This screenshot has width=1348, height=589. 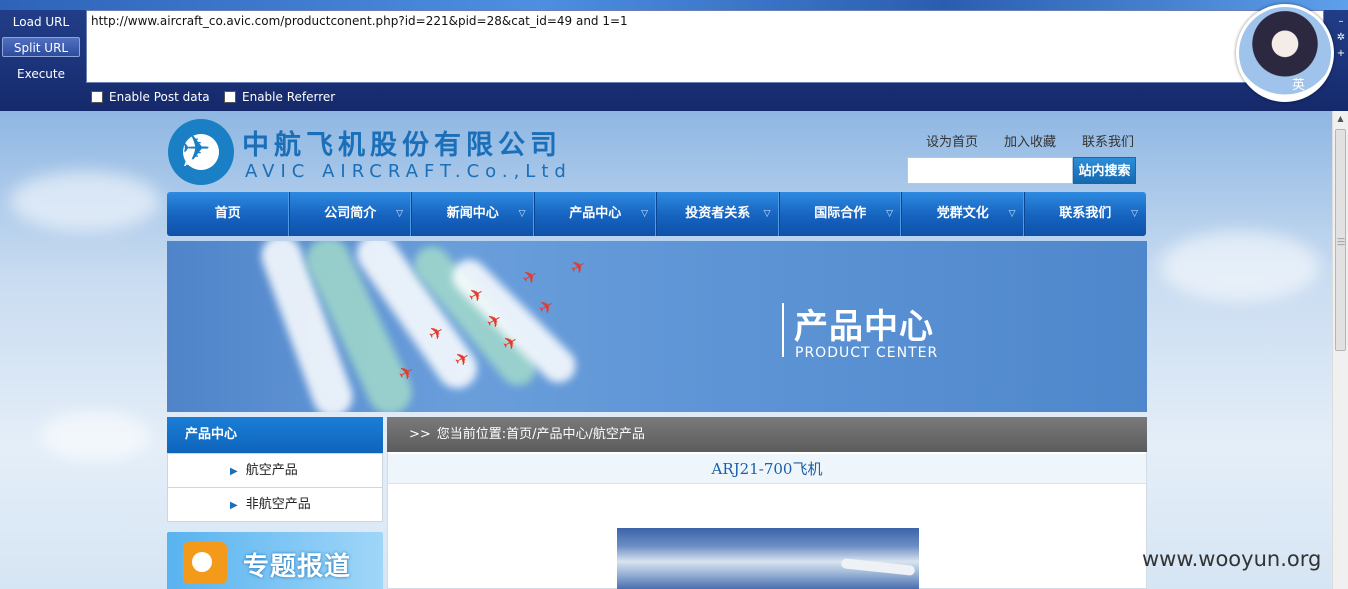 I want to click on minus-icon: –, so click(x=1341, y=22).